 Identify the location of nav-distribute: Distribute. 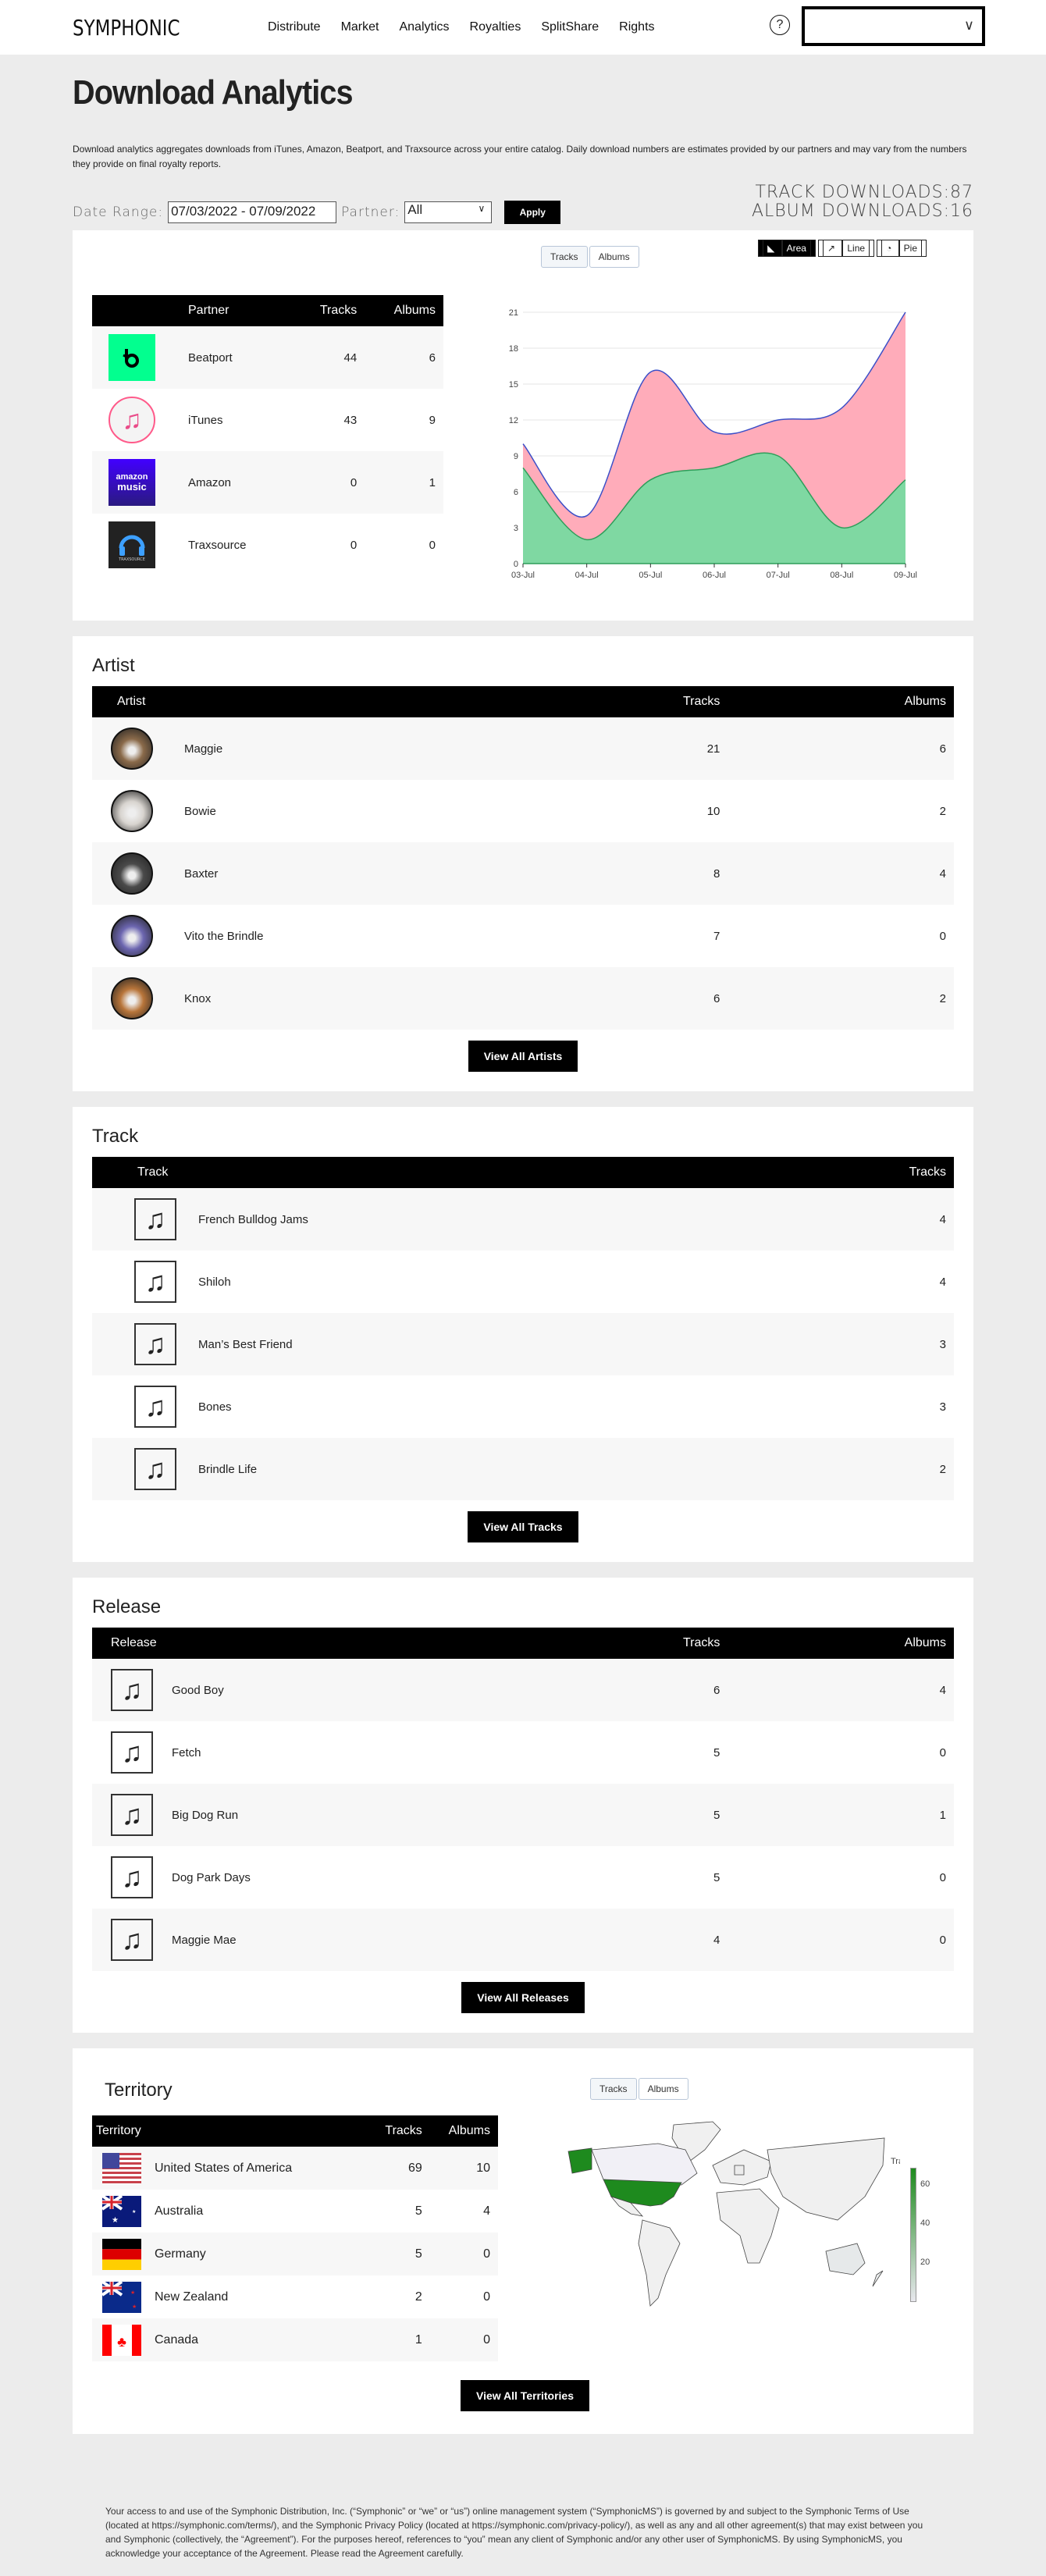
(294, 27).